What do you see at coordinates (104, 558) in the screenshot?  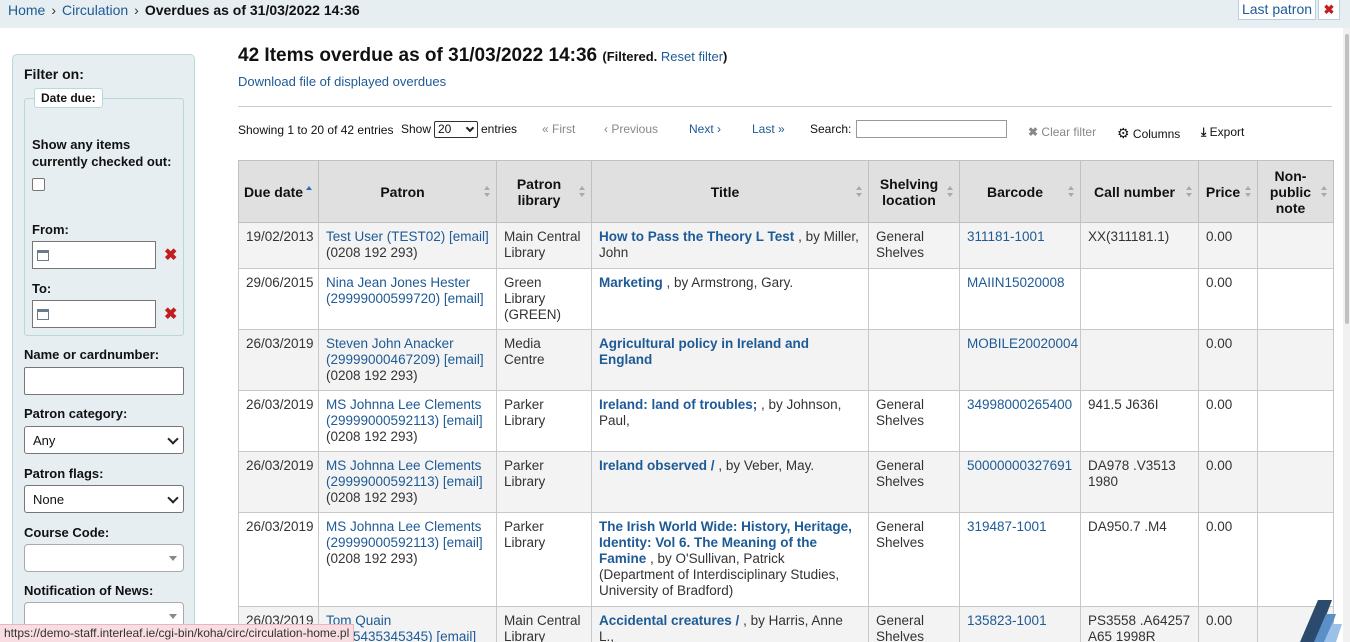 I see `course-code-select` at bounding box center [104, 558].